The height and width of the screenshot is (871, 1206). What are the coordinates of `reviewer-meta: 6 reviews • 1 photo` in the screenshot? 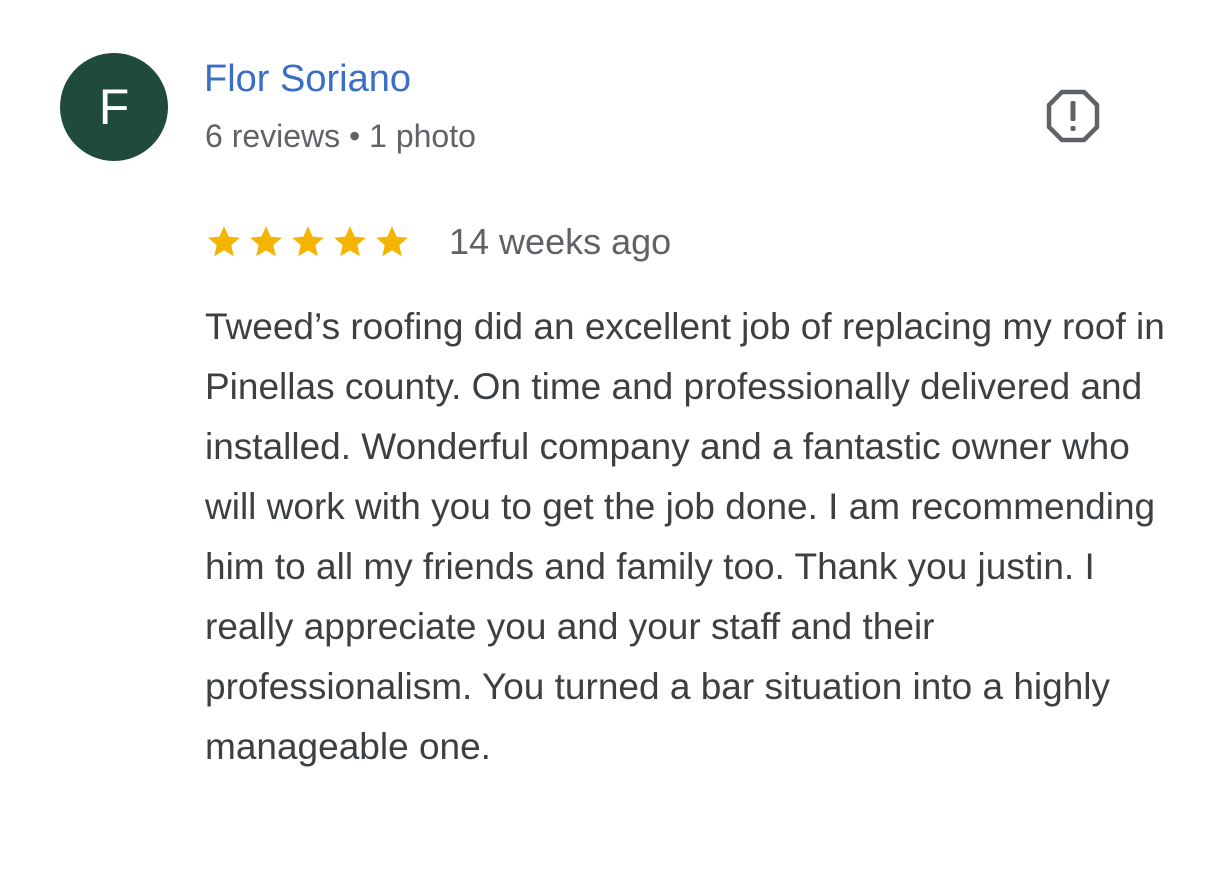 It's located at (340, 136).